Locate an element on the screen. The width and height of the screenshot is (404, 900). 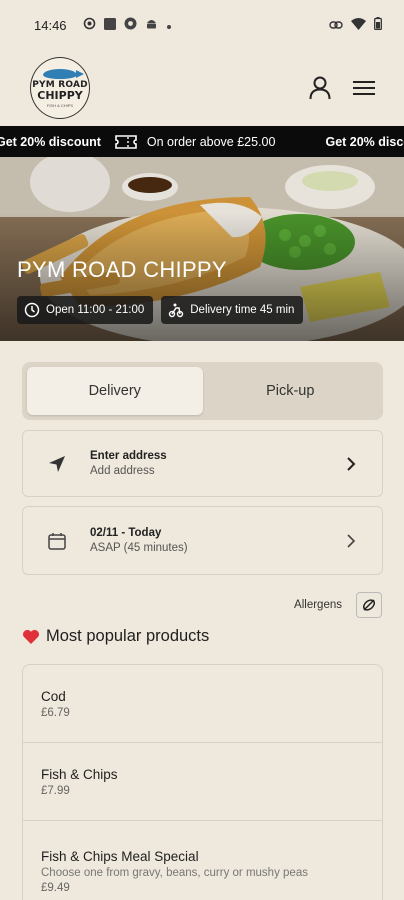
delivery-tab: Delivery is located at coordinates (115, 391).